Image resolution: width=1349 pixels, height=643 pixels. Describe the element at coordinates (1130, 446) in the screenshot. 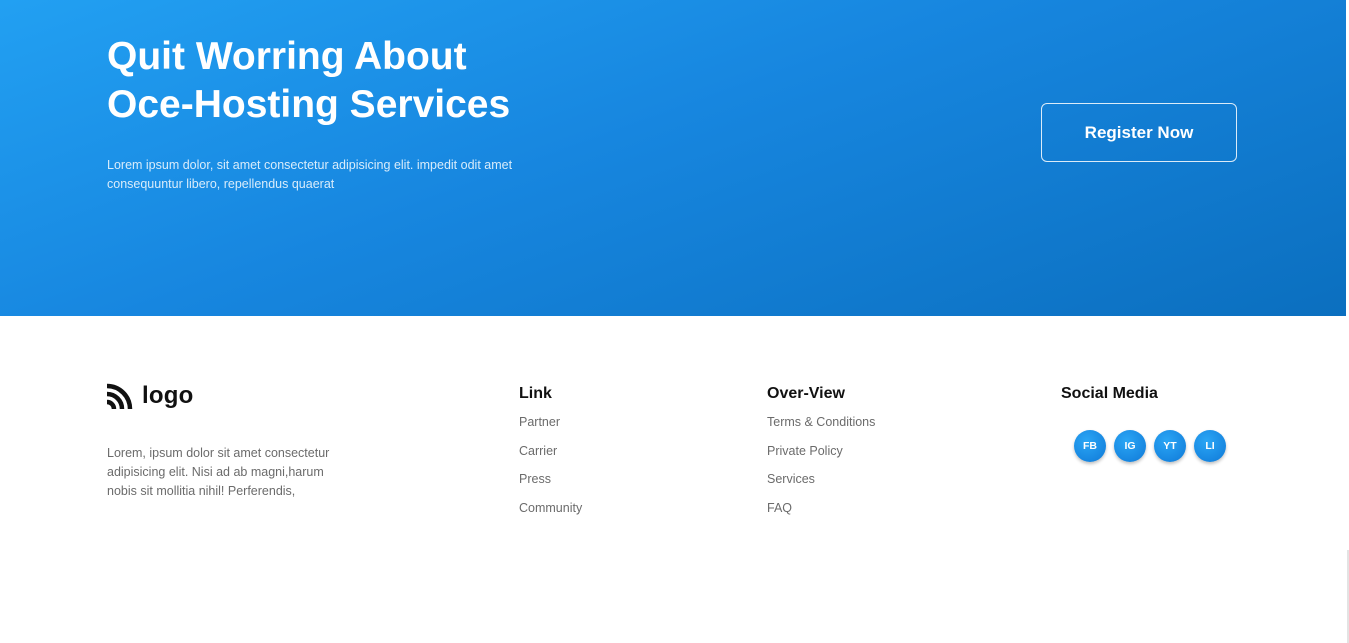

I see `instagram-button: IG` at that location.